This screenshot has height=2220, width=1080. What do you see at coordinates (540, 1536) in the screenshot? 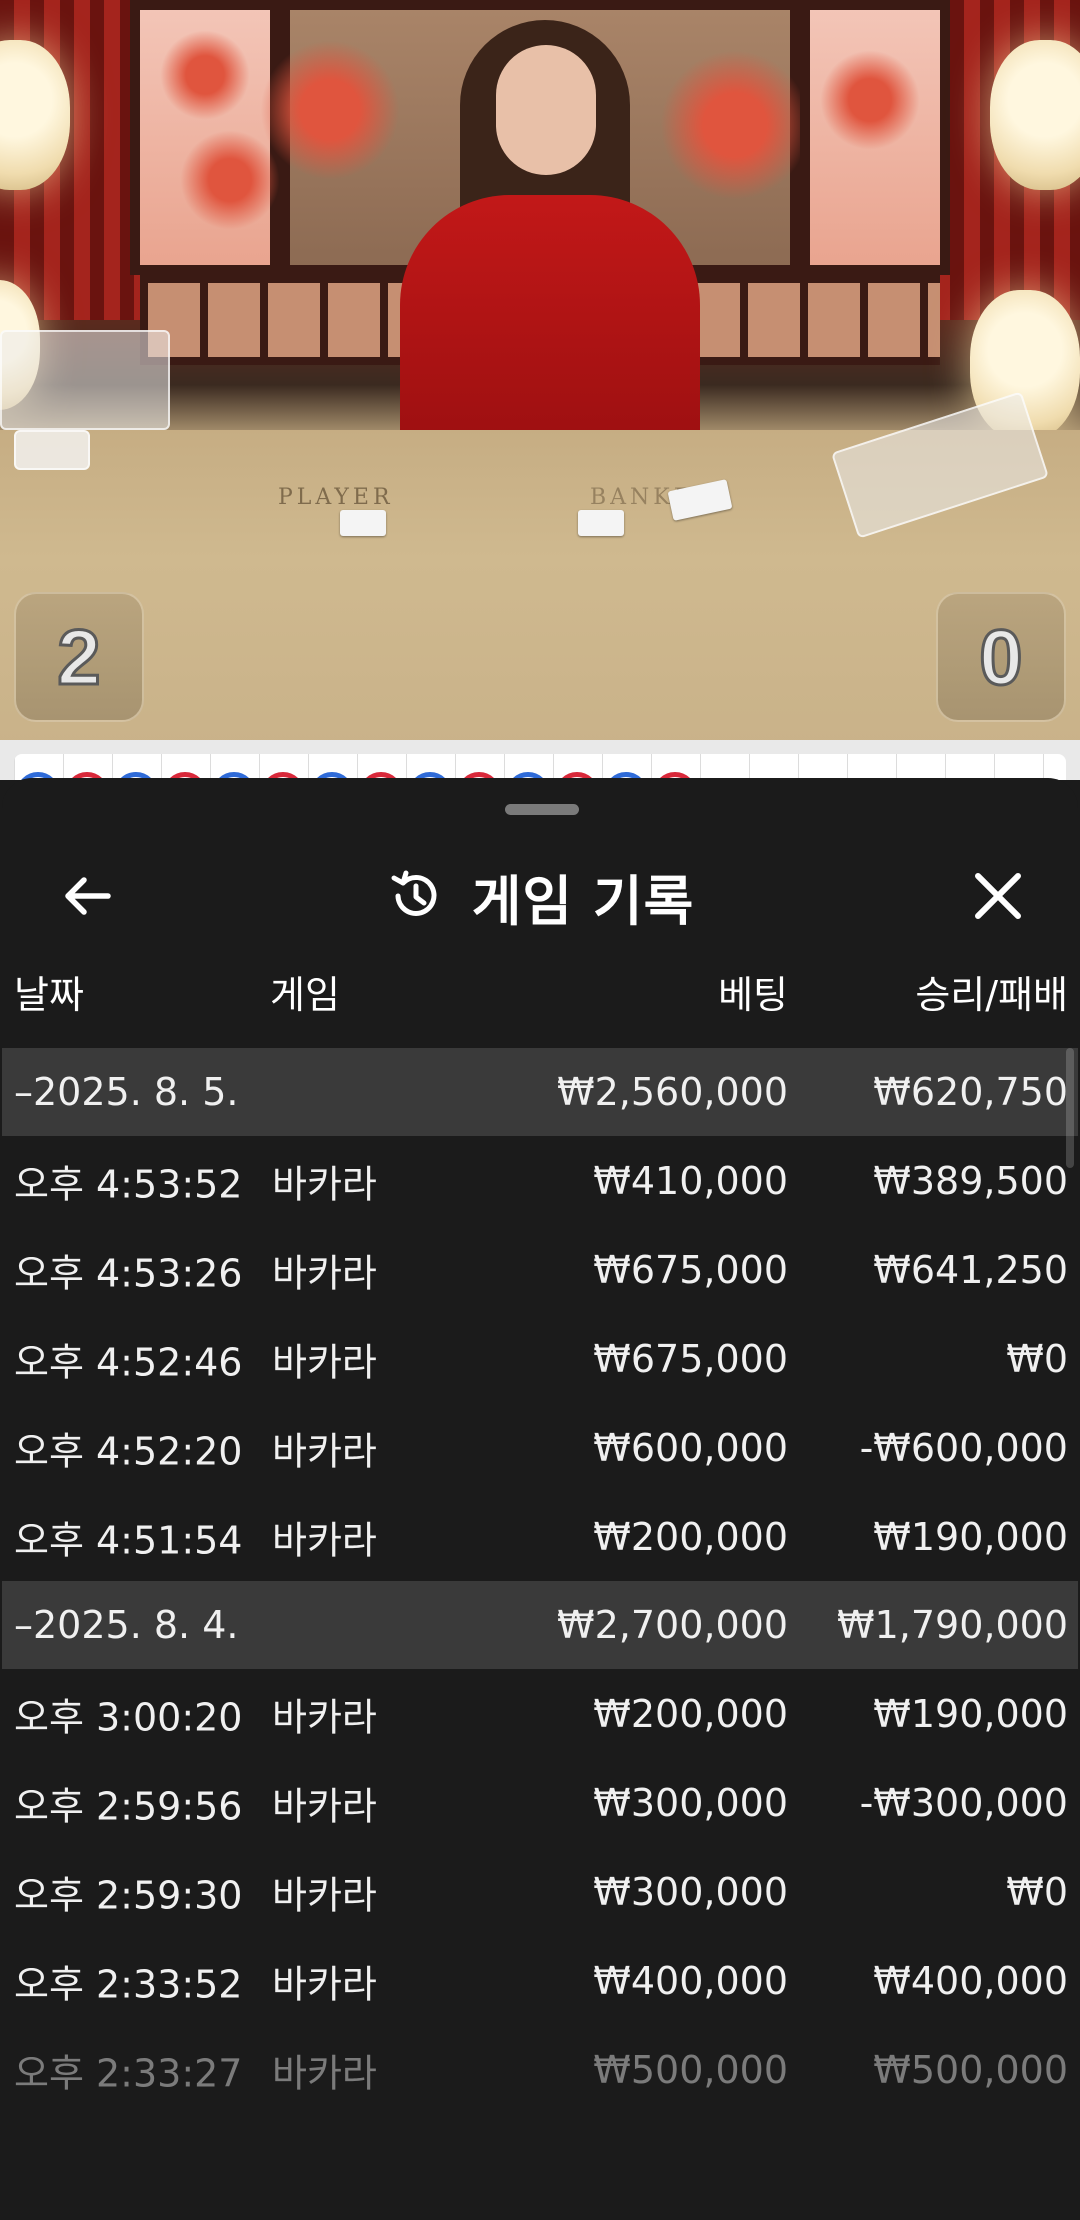
I see `table-row: 오후 4:51:54 바카라 ₩200,000 ₩190,000` at bounding box center [540, 1536].